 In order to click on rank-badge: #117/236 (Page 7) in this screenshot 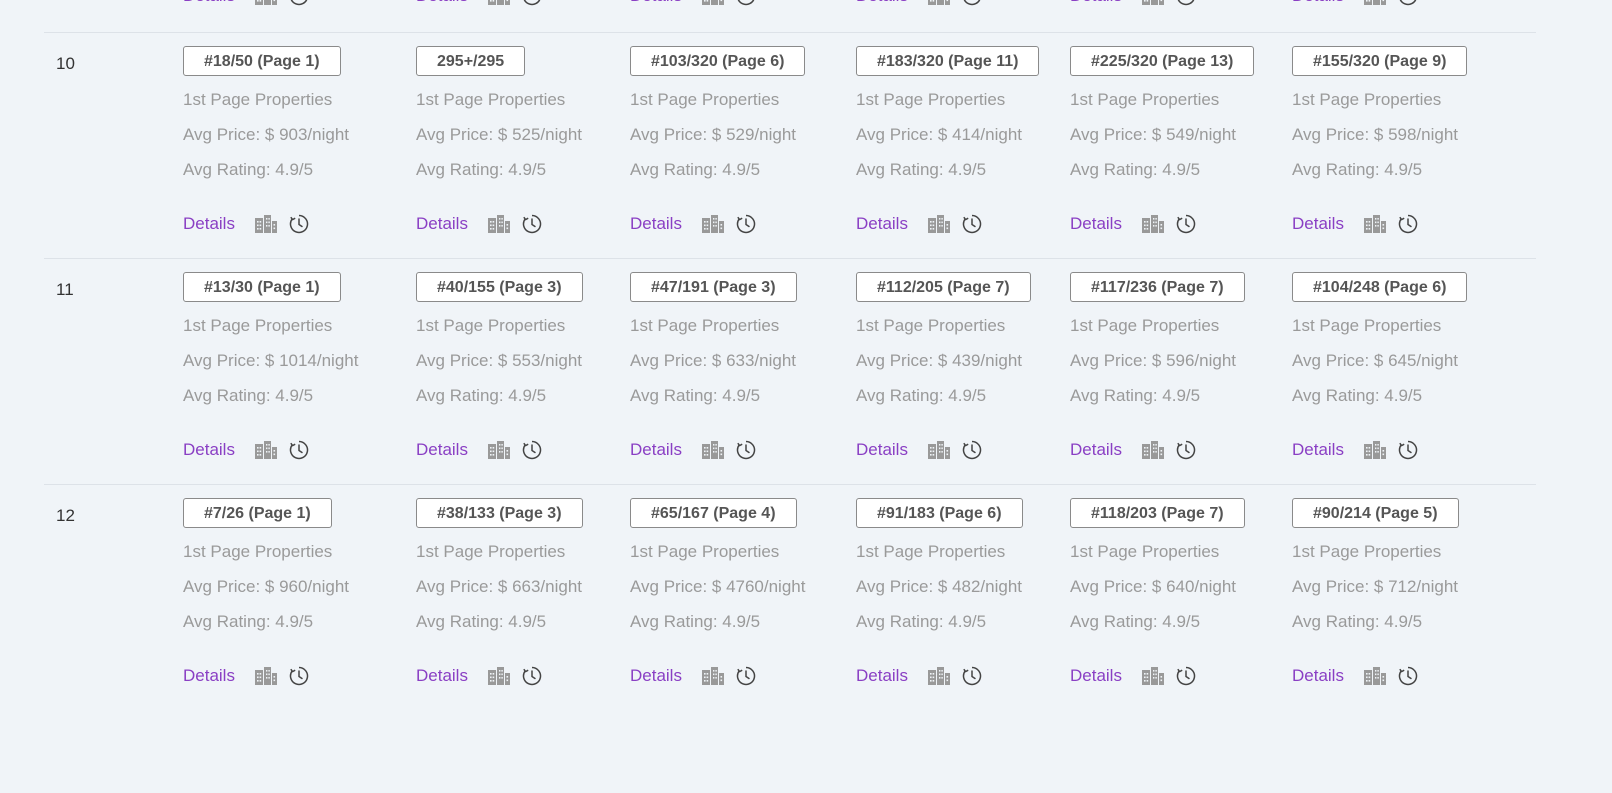, I will do `click(1157, 287)`.